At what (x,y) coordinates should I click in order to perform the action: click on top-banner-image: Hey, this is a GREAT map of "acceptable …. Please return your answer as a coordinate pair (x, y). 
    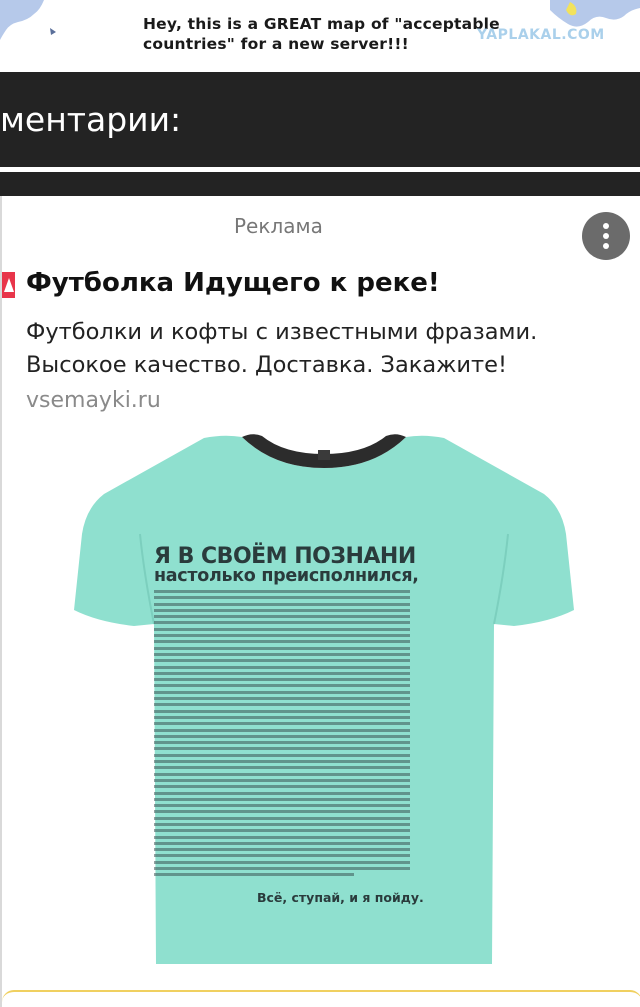
    Looking at the image, I should click on (320, 36).